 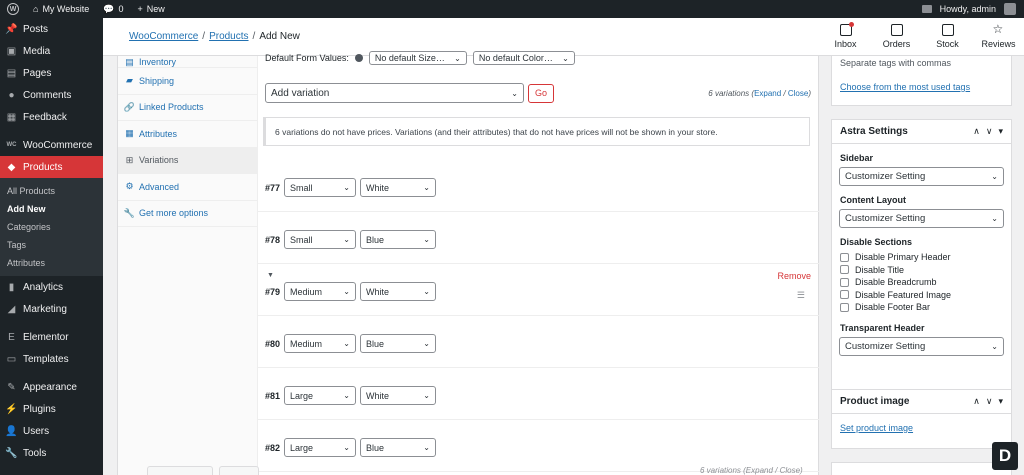 I want to click on tab-inventory: ▤ Inventory, so click(x=187, y=62).